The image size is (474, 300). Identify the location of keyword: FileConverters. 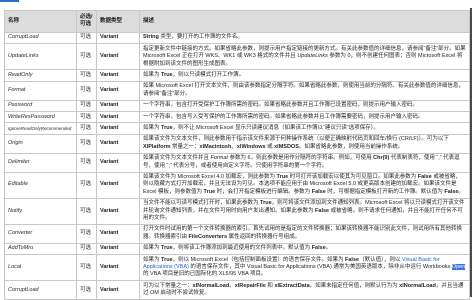
(208, 236).